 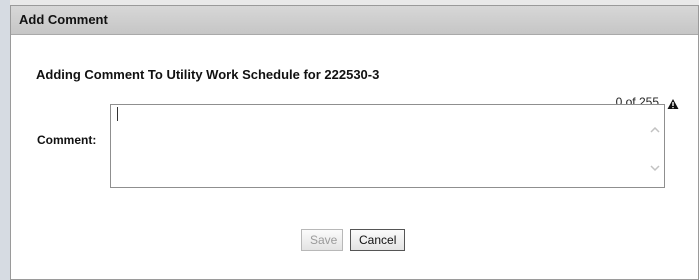 What do you see at coordinates (322, 240) in the screenshot?
I see `save-button: Save` at bounding box center [322, 240].